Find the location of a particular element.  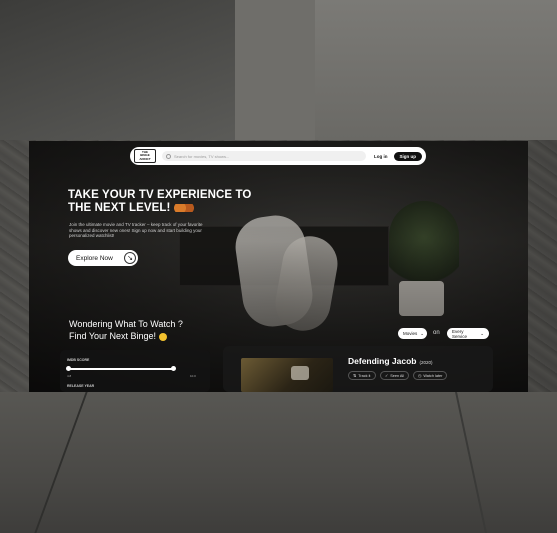

background-wall-mid is located at coordinates (275, 70).